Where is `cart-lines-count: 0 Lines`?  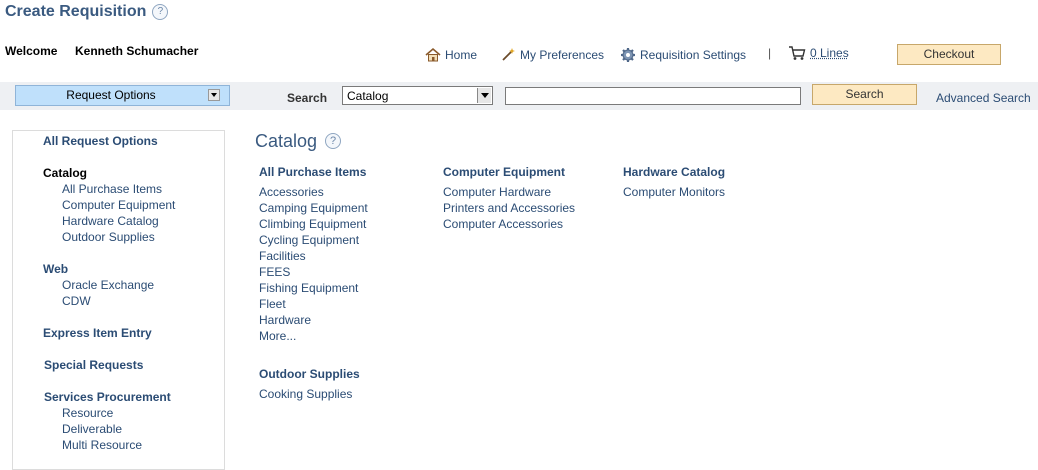 cart-lines-count: 0 Lines is located at coordinates (829, 53).